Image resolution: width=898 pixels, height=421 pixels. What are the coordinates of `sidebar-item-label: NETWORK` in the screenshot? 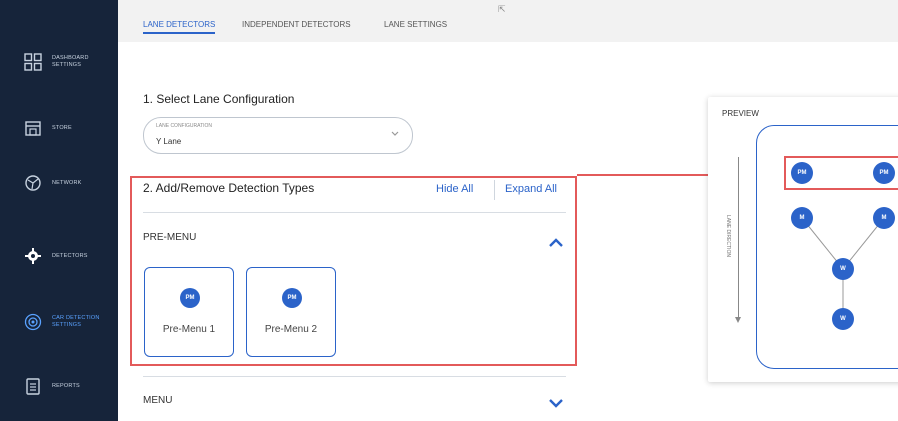 It's located at (67, 182).